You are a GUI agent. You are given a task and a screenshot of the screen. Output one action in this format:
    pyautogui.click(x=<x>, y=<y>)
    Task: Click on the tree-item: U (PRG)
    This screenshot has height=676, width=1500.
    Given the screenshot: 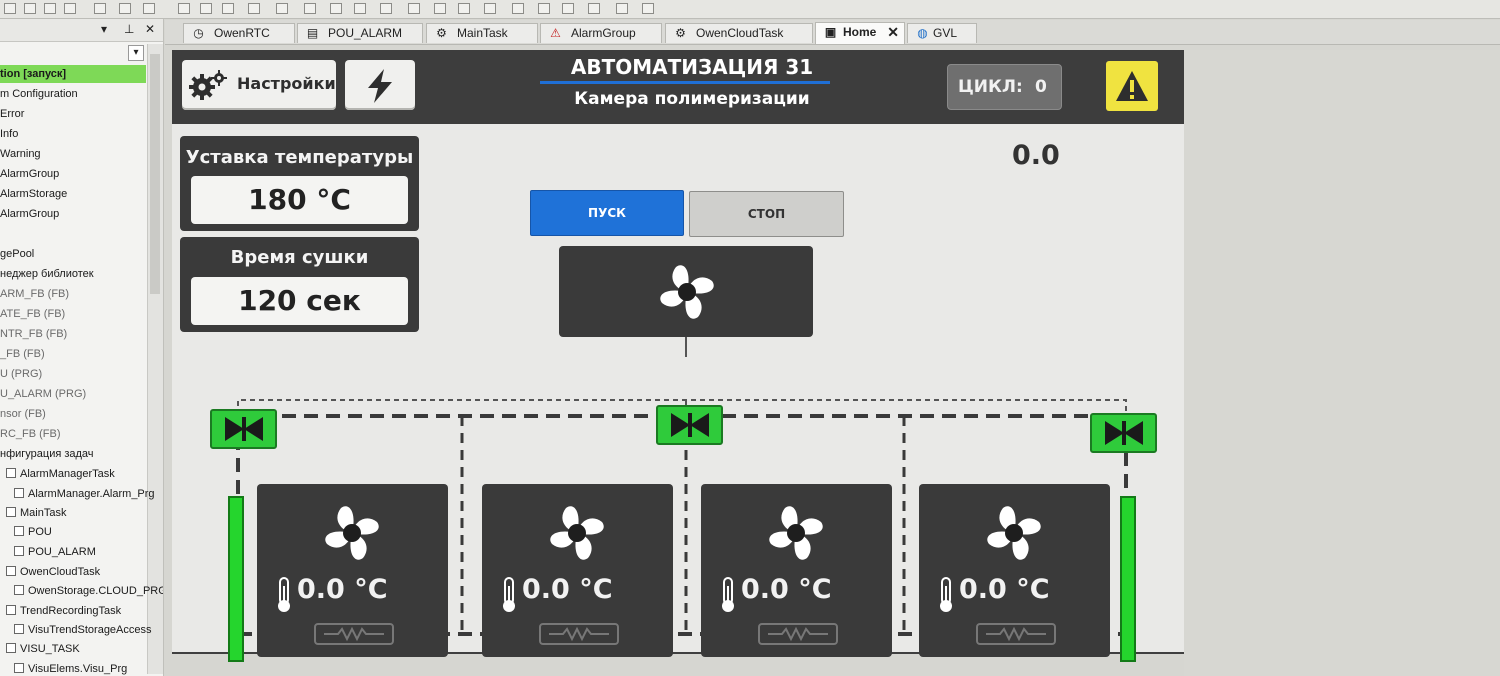 What is the action you would take?
    pyautogui.click(x=21, y=374)
    